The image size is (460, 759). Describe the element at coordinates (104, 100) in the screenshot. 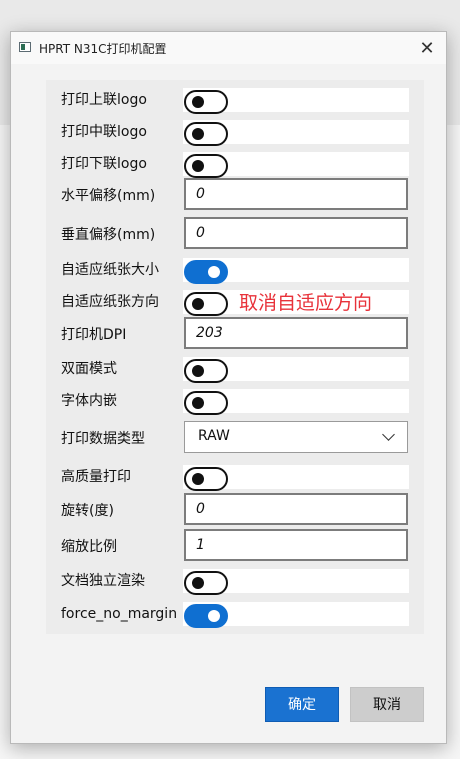

I see `setting-label: 打印上联logo` at that location.